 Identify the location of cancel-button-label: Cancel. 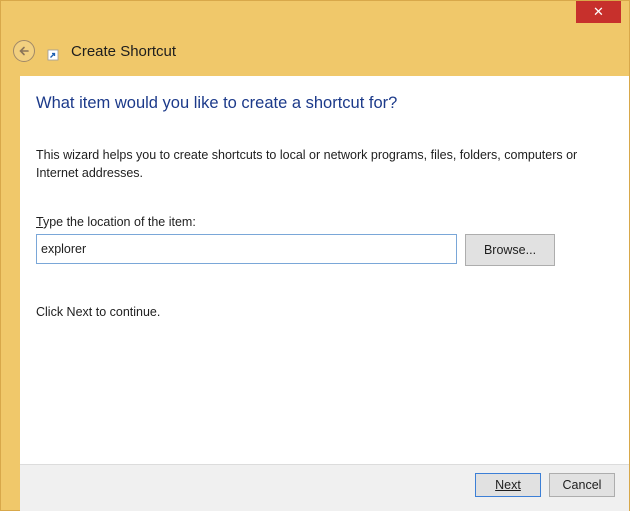
(582, 485).